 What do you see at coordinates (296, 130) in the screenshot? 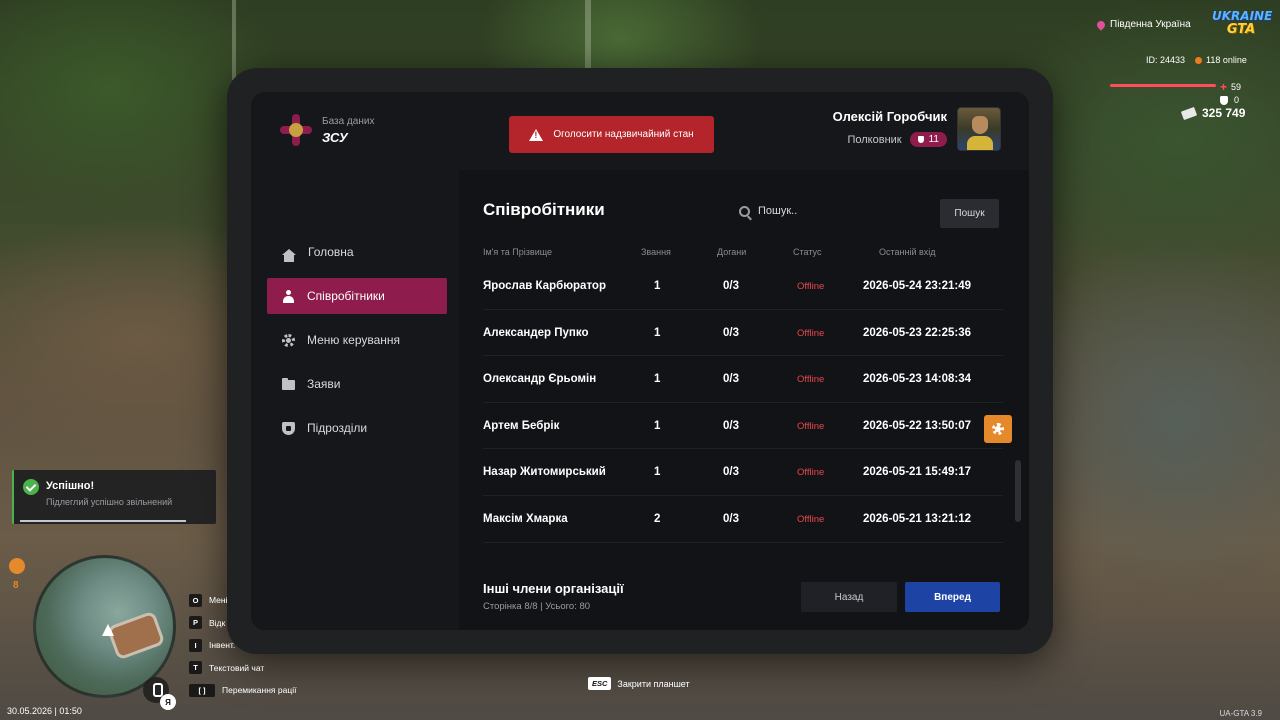
I see `zsu-emblem-icon` at bounding box center [296, 130].